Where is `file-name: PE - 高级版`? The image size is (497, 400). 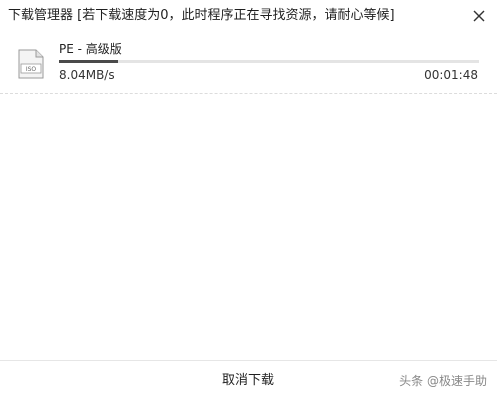 file-name: PE - 高级版 is located at coordinates (90, 49).